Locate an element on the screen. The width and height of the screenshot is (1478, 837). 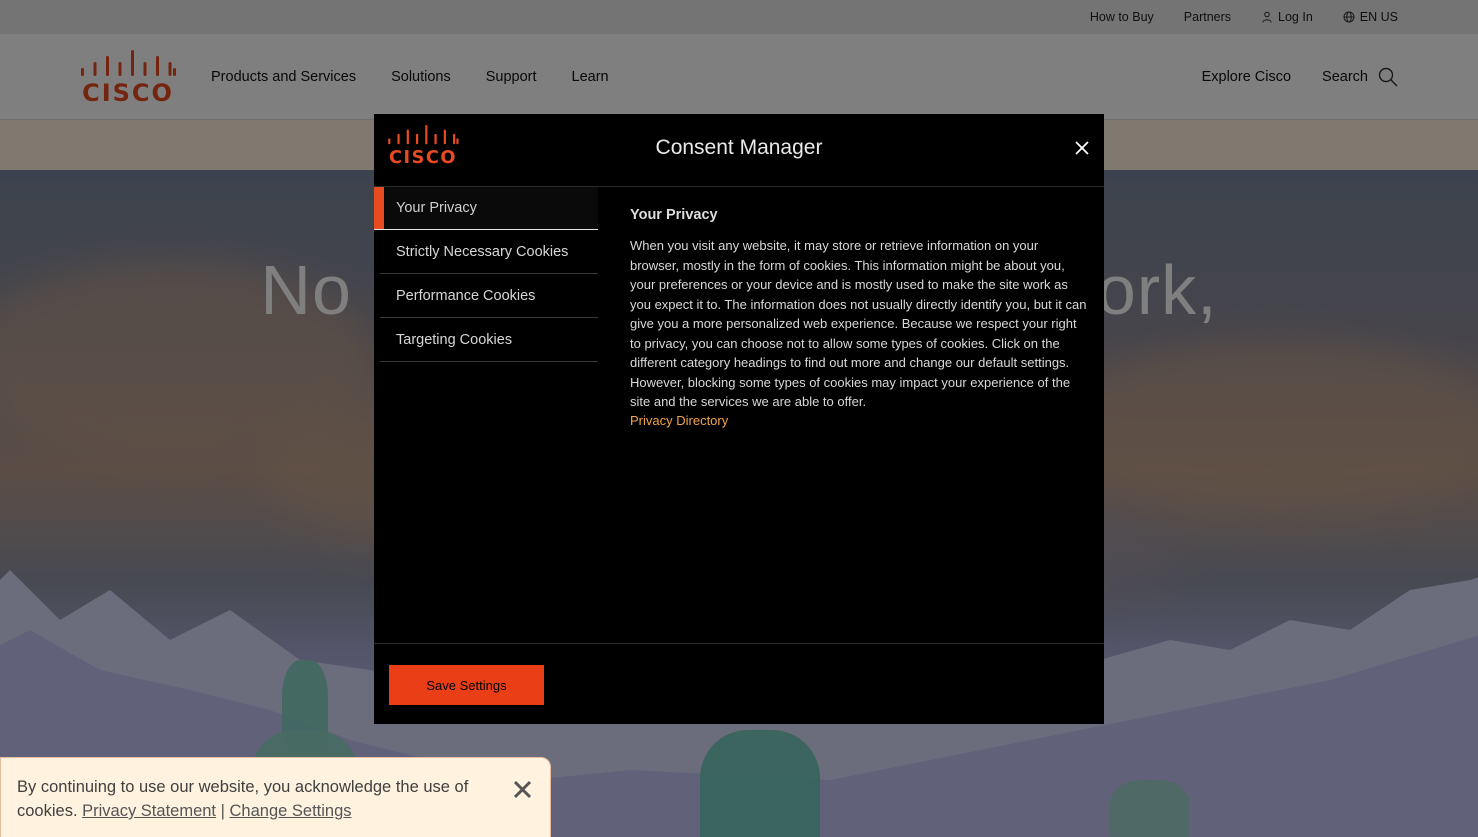
content-heading: Your Privacy is located at coordinates (674, 215).